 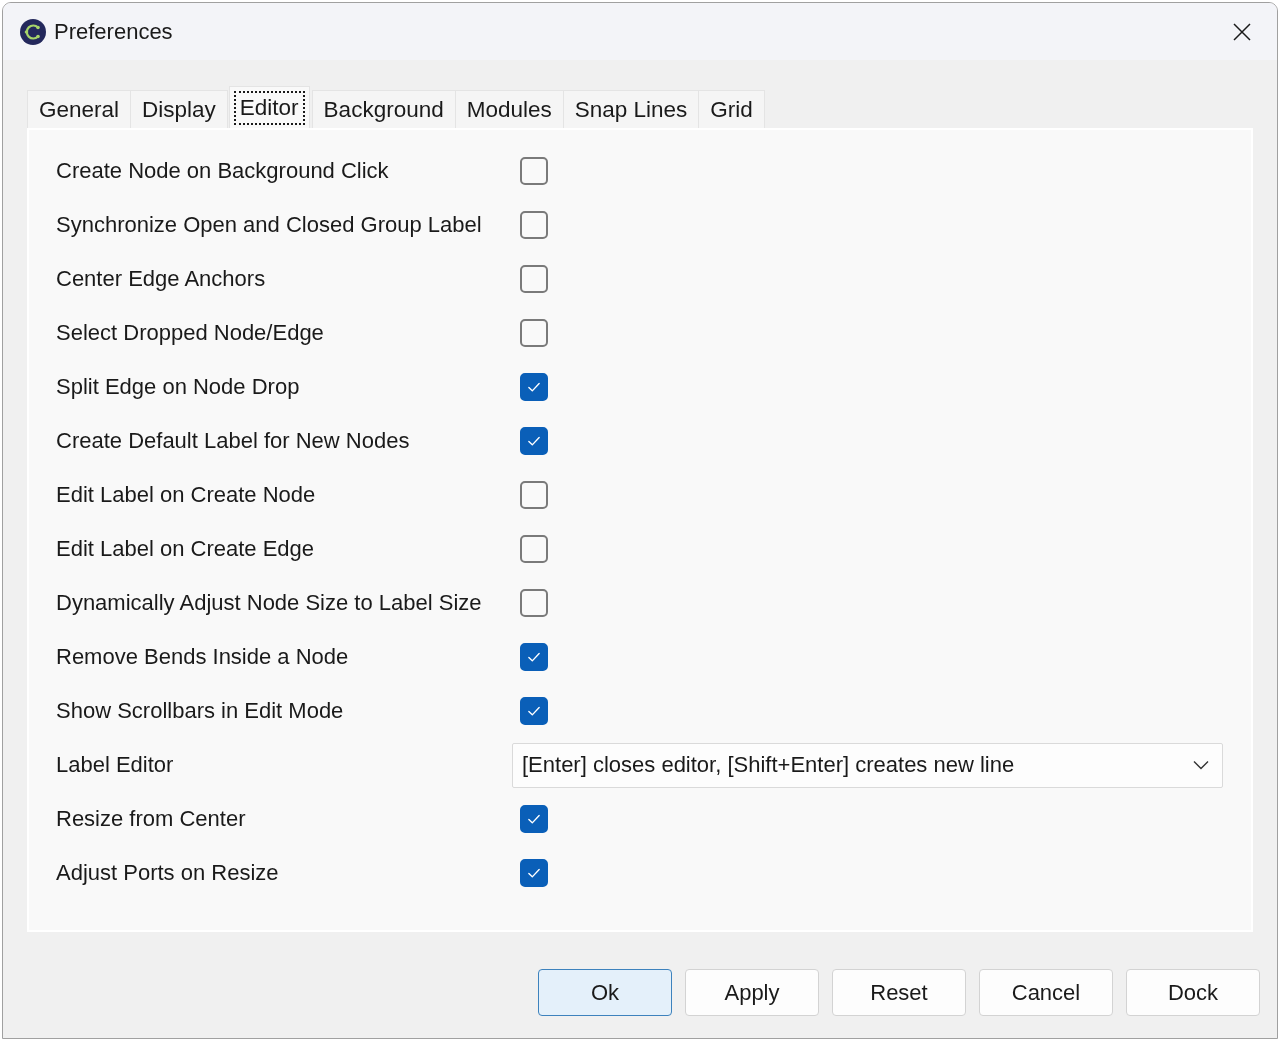 I want to click on chevron-down-icon, so click(x=1201, y=765).